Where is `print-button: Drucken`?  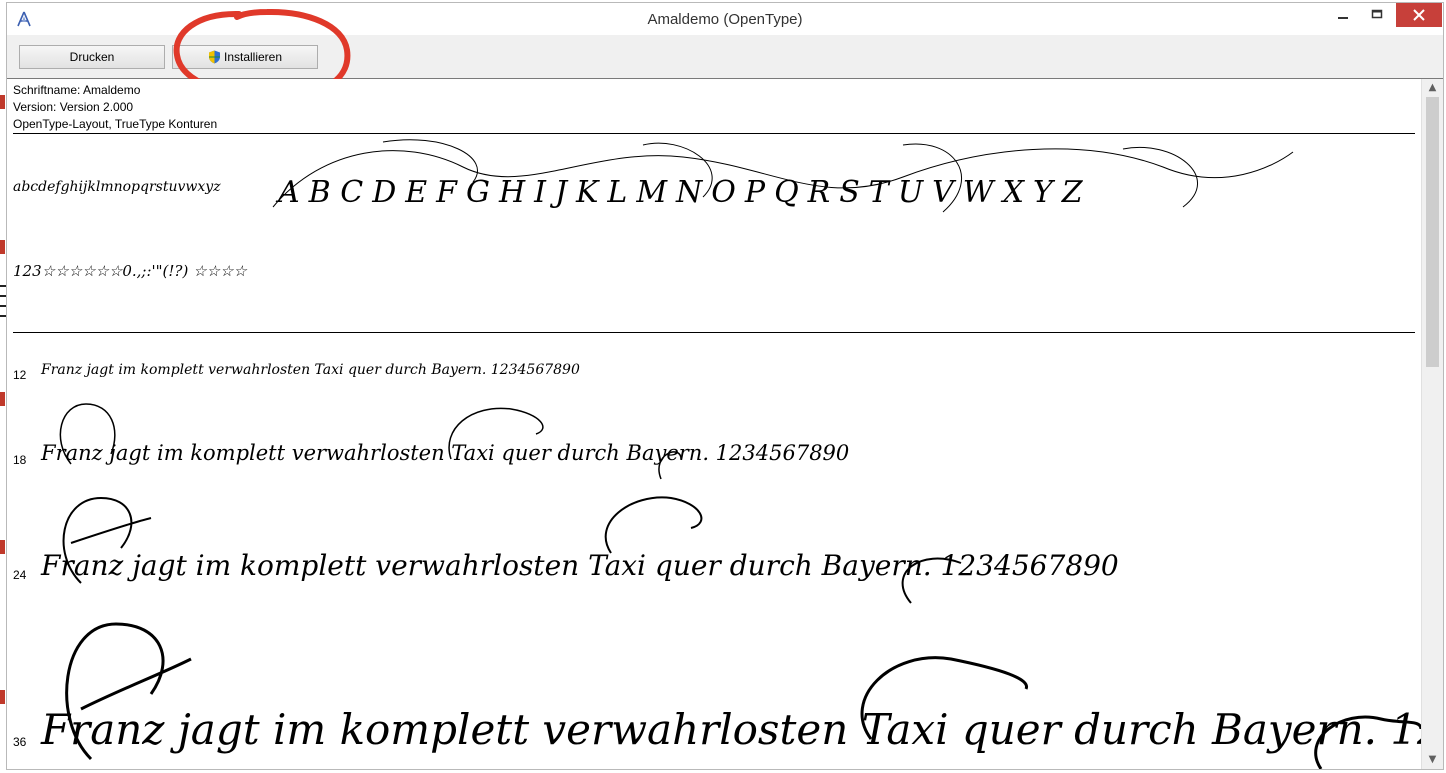
print-button: Drucken is located at coordinates (92, 57).